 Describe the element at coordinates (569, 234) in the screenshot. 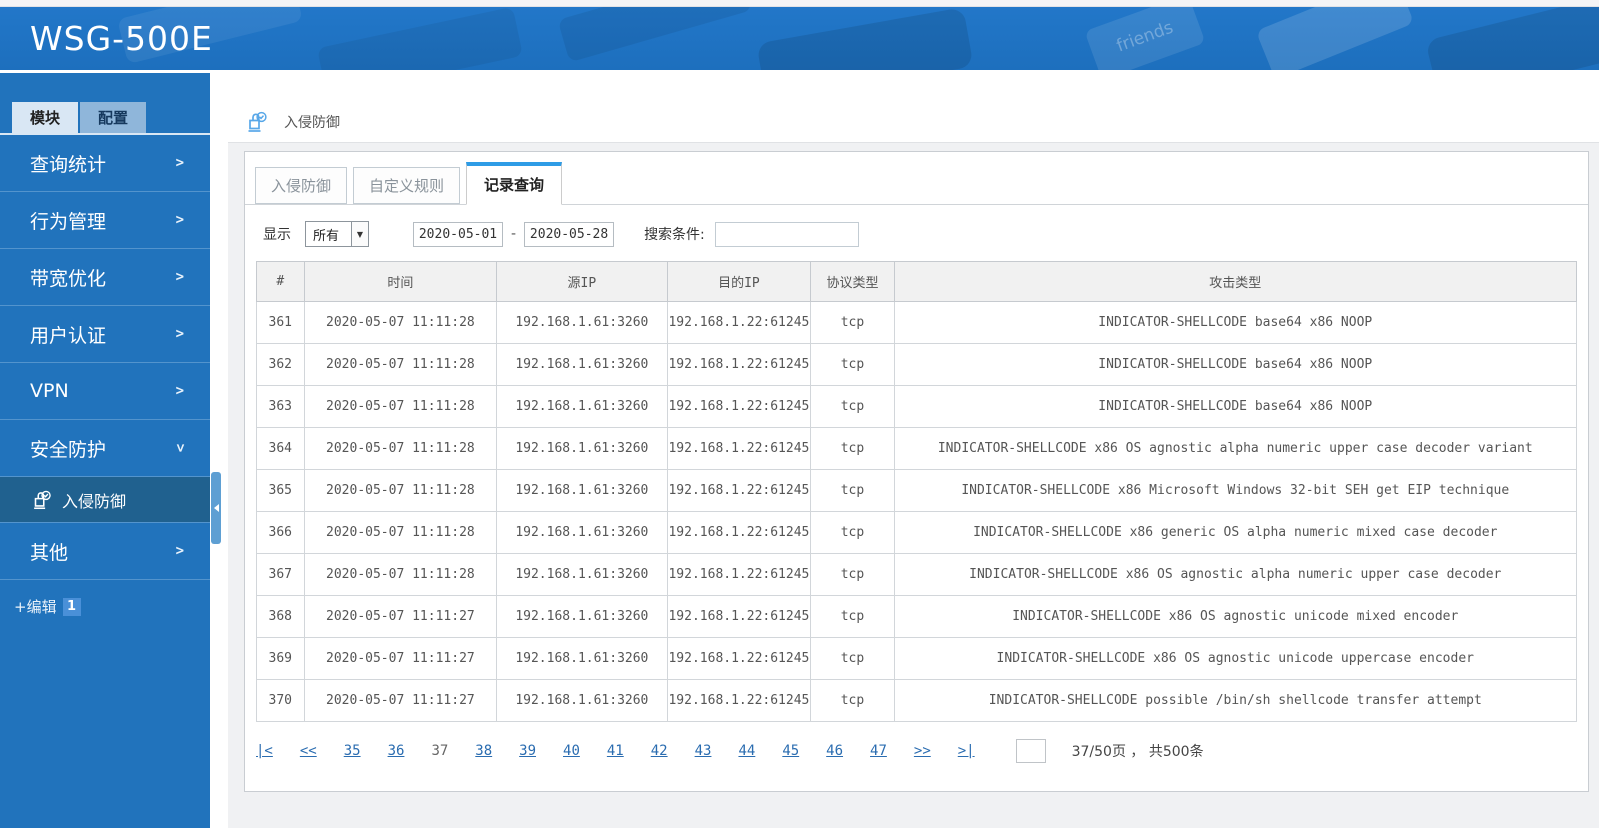

I see `date-to-input` at that location.